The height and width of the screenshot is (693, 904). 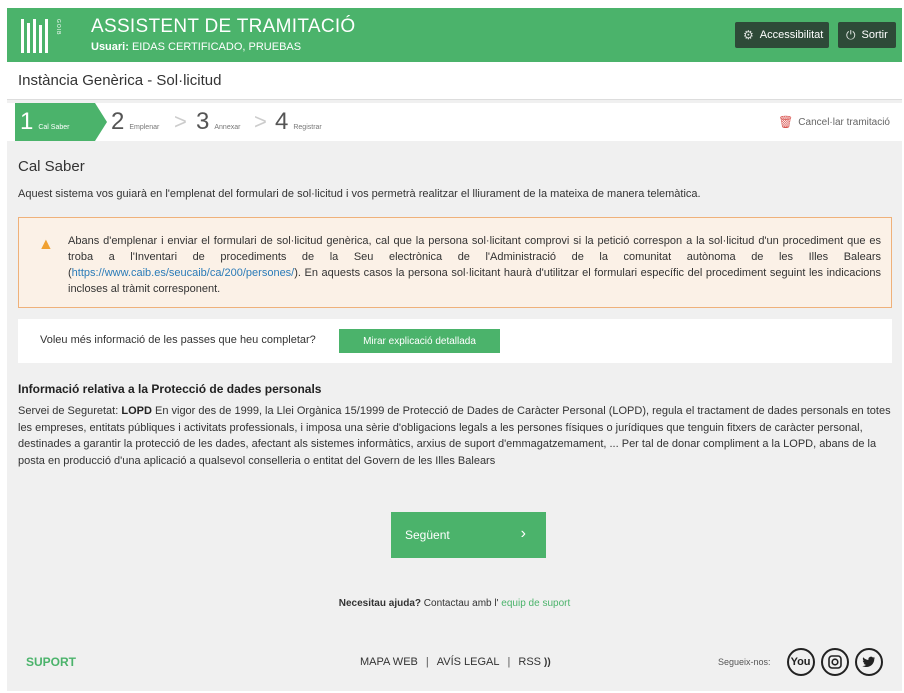 What do you see at coordinates (874, 35) in the screenshot?
I see `logout-label: Sortir` at bounding box center [874, 35].